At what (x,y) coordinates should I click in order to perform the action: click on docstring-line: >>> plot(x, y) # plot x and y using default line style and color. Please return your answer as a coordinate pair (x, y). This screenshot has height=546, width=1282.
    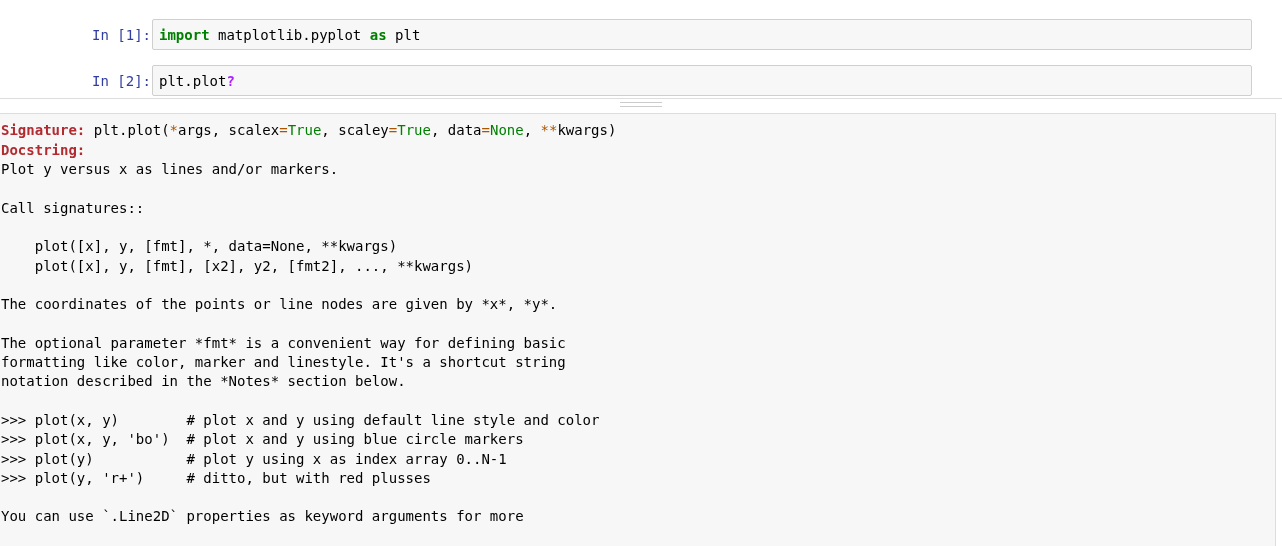
    Looking at the image, I should click on (300, 420).